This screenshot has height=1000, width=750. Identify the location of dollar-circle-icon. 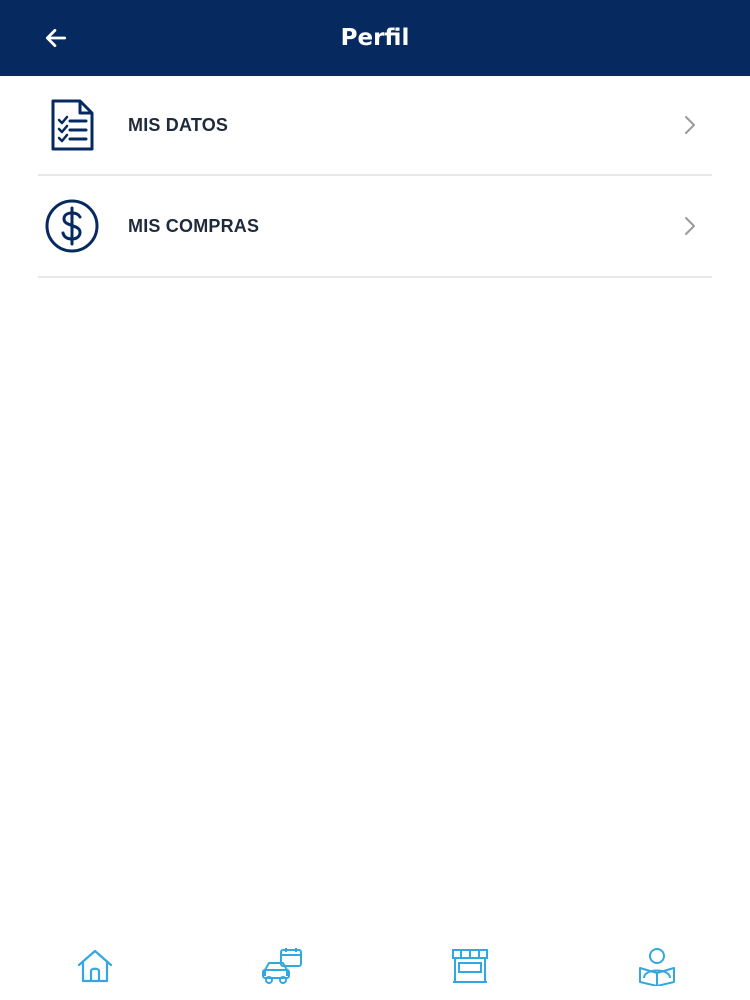
(72, 226).